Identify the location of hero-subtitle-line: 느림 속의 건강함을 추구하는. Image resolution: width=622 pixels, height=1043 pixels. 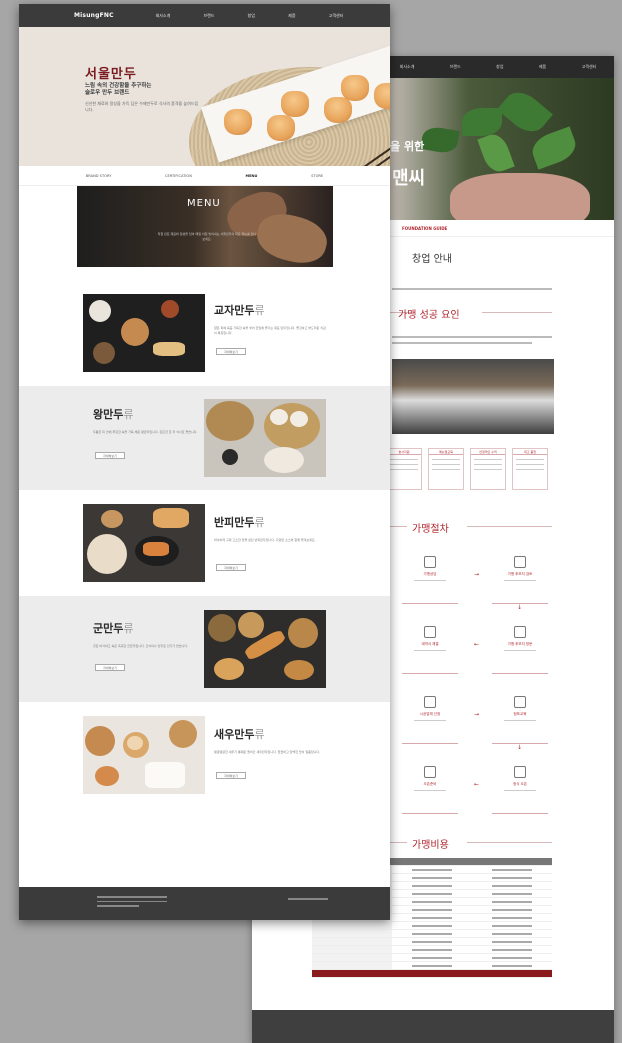
(118, 86).